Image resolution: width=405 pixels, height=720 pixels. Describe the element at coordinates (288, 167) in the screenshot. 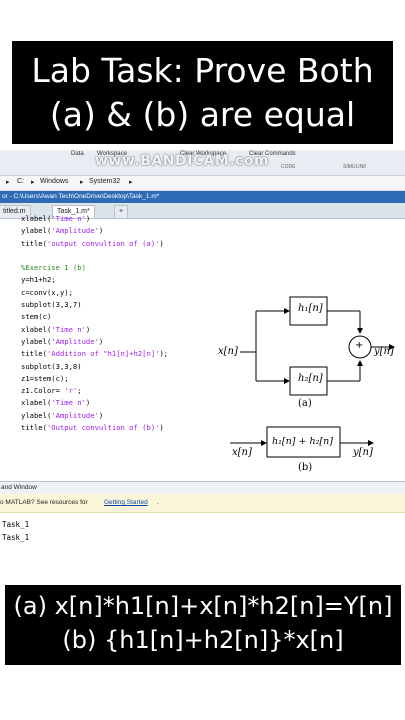

I see `ribbon-section-code: CODE` at that location.